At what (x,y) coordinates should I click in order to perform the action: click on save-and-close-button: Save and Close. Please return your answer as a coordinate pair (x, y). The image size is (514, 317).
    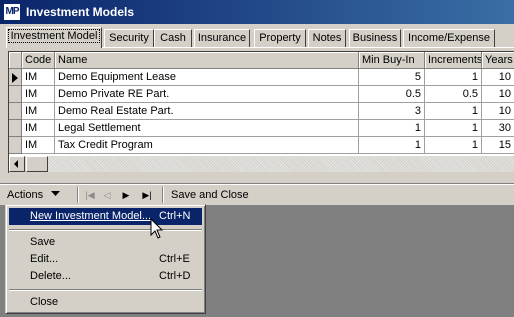
    Looking at the image, I should click on (210, 195).